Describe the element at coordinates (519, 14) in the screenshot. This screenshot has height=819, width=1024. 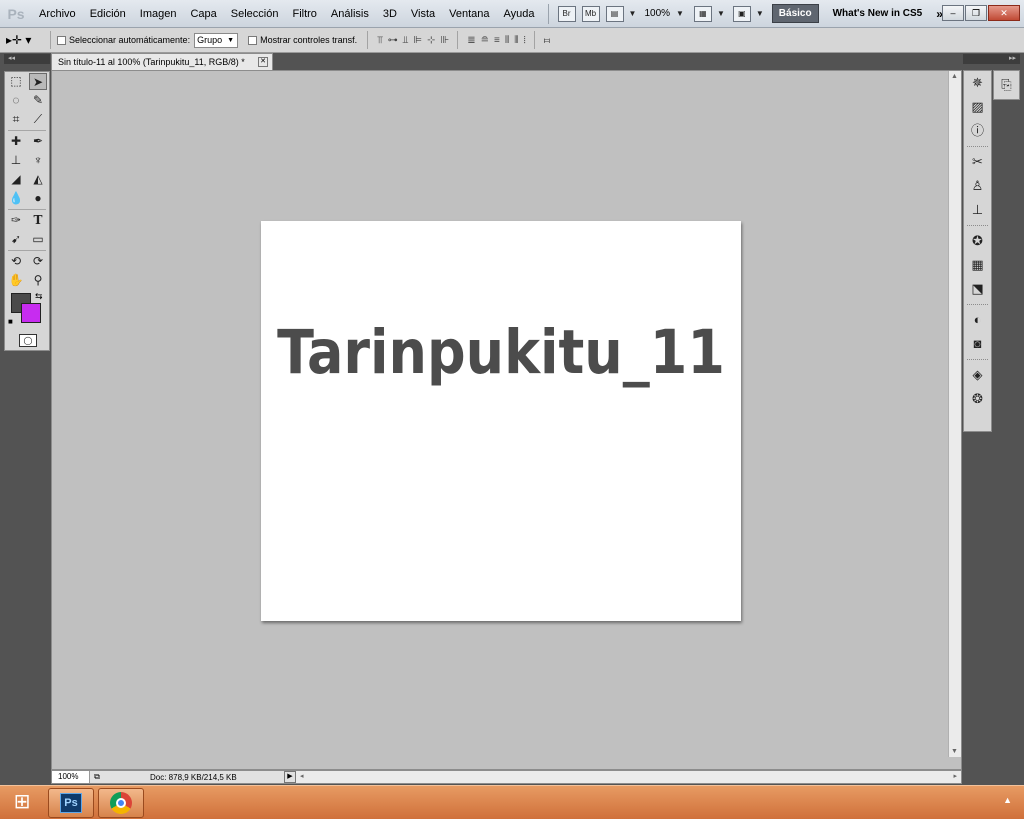
I see `menu-ayuda: Ayuda` at that location.